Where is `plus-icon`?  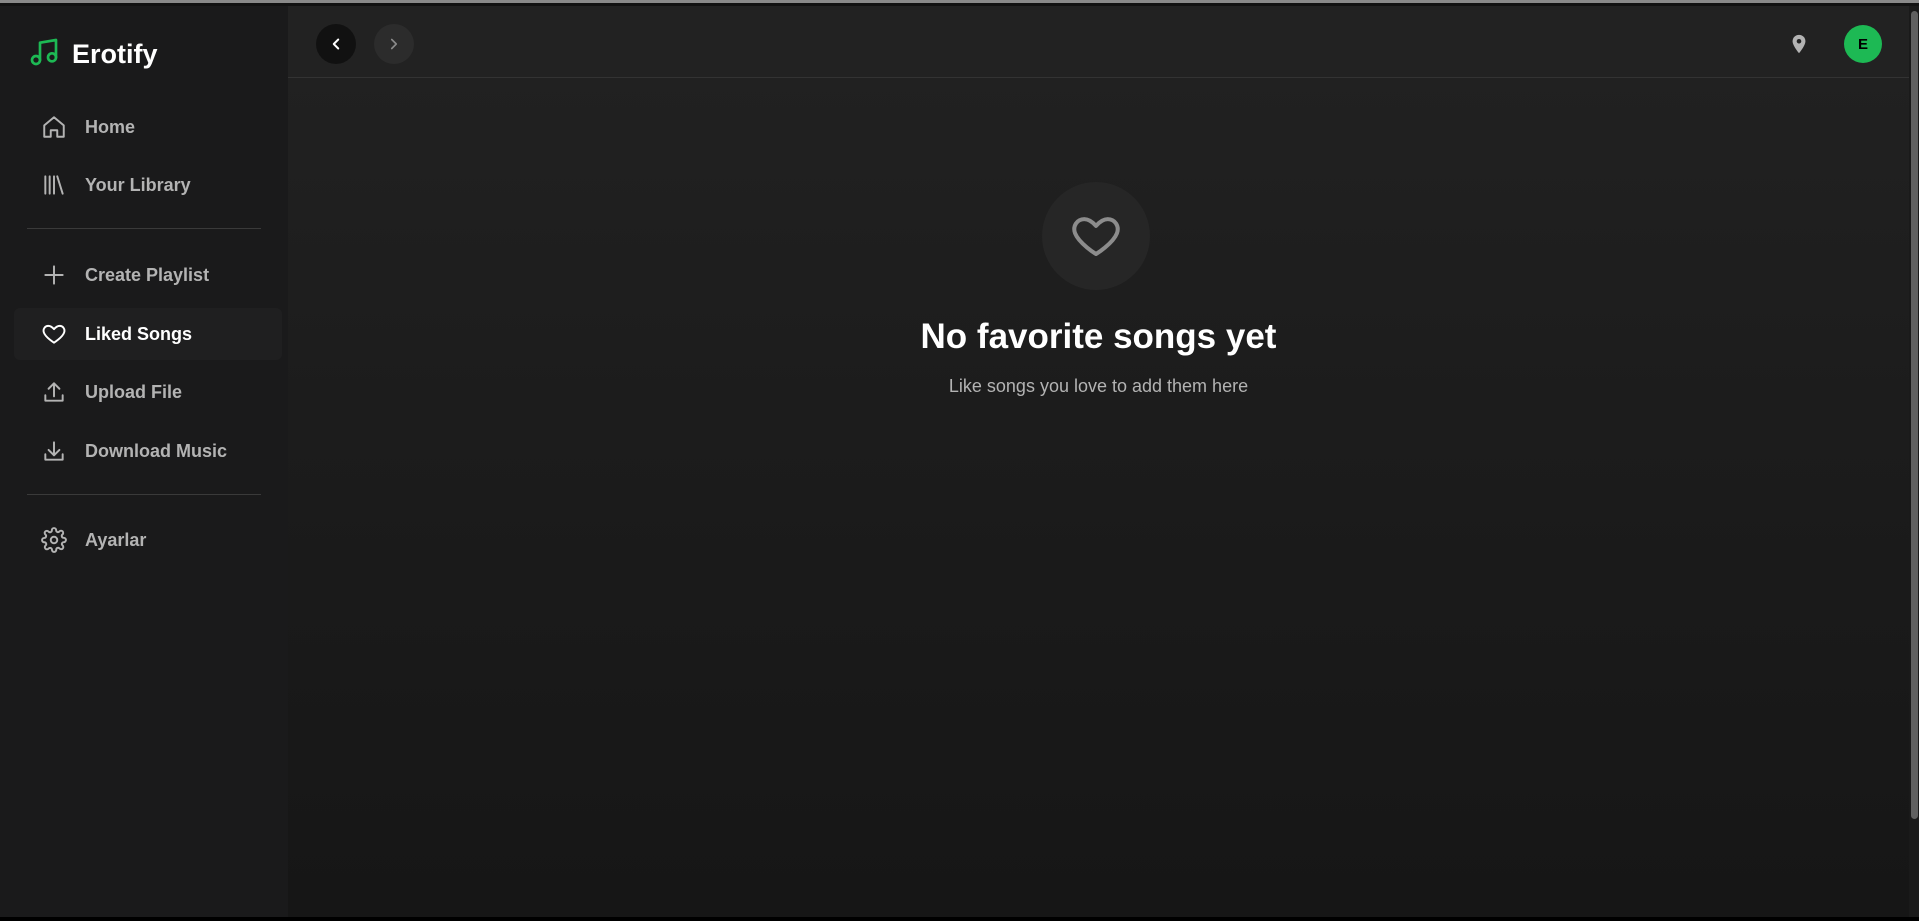
plus-icon is located at coordinates (54, 275).